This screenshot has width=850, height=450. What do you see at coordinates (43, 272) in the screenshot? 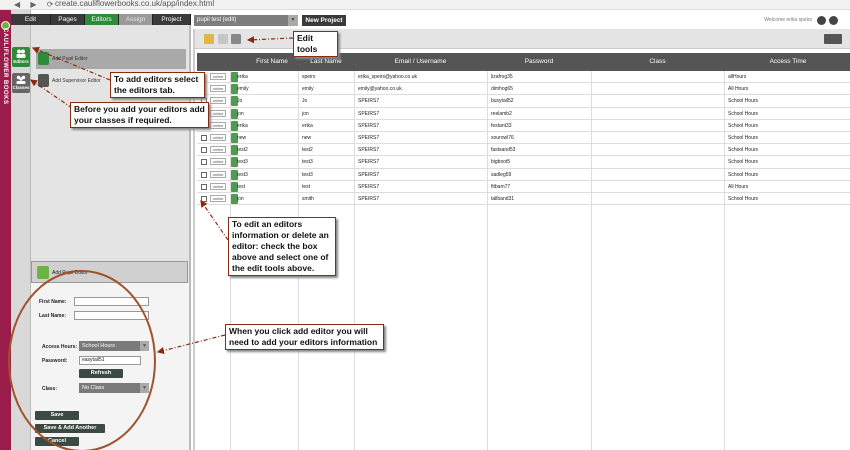
I see `pupil-editor-form-icon` at bounding box center [43, 272].